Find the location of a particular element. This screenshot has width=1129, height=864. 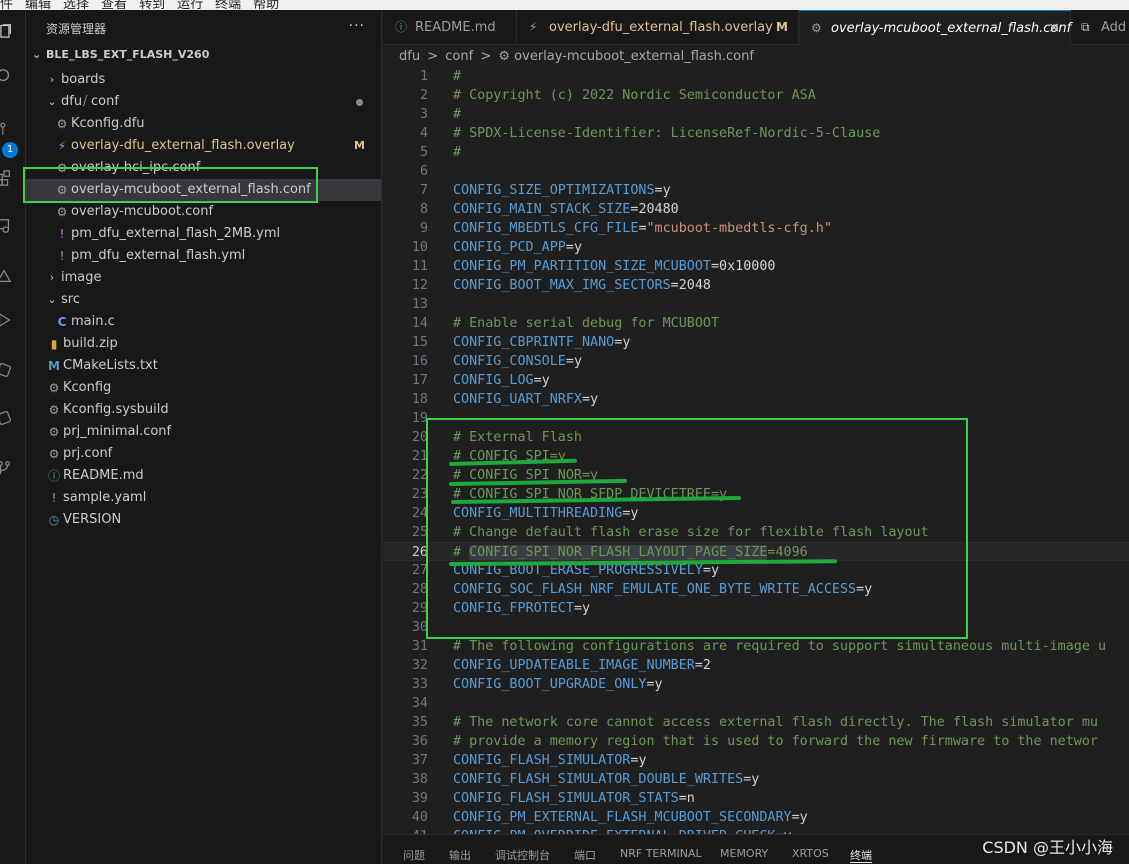

device-tree-icon is located at coordinates (6, 418).